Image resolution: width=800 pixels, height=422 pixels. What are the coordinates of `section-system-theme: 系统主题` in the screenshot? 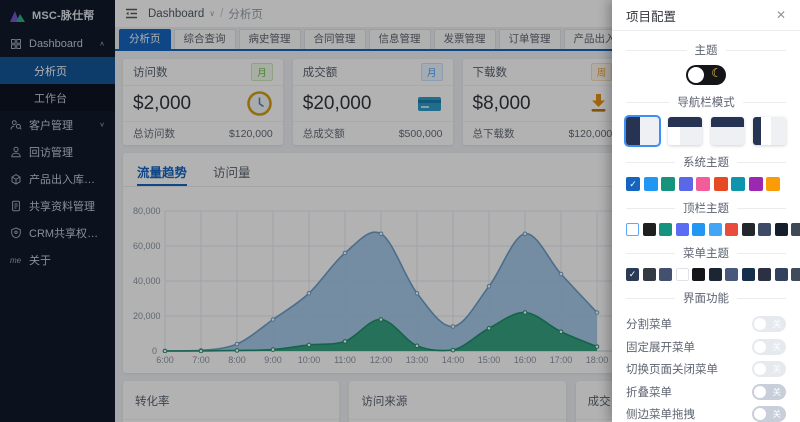 It's located at (706, 162).